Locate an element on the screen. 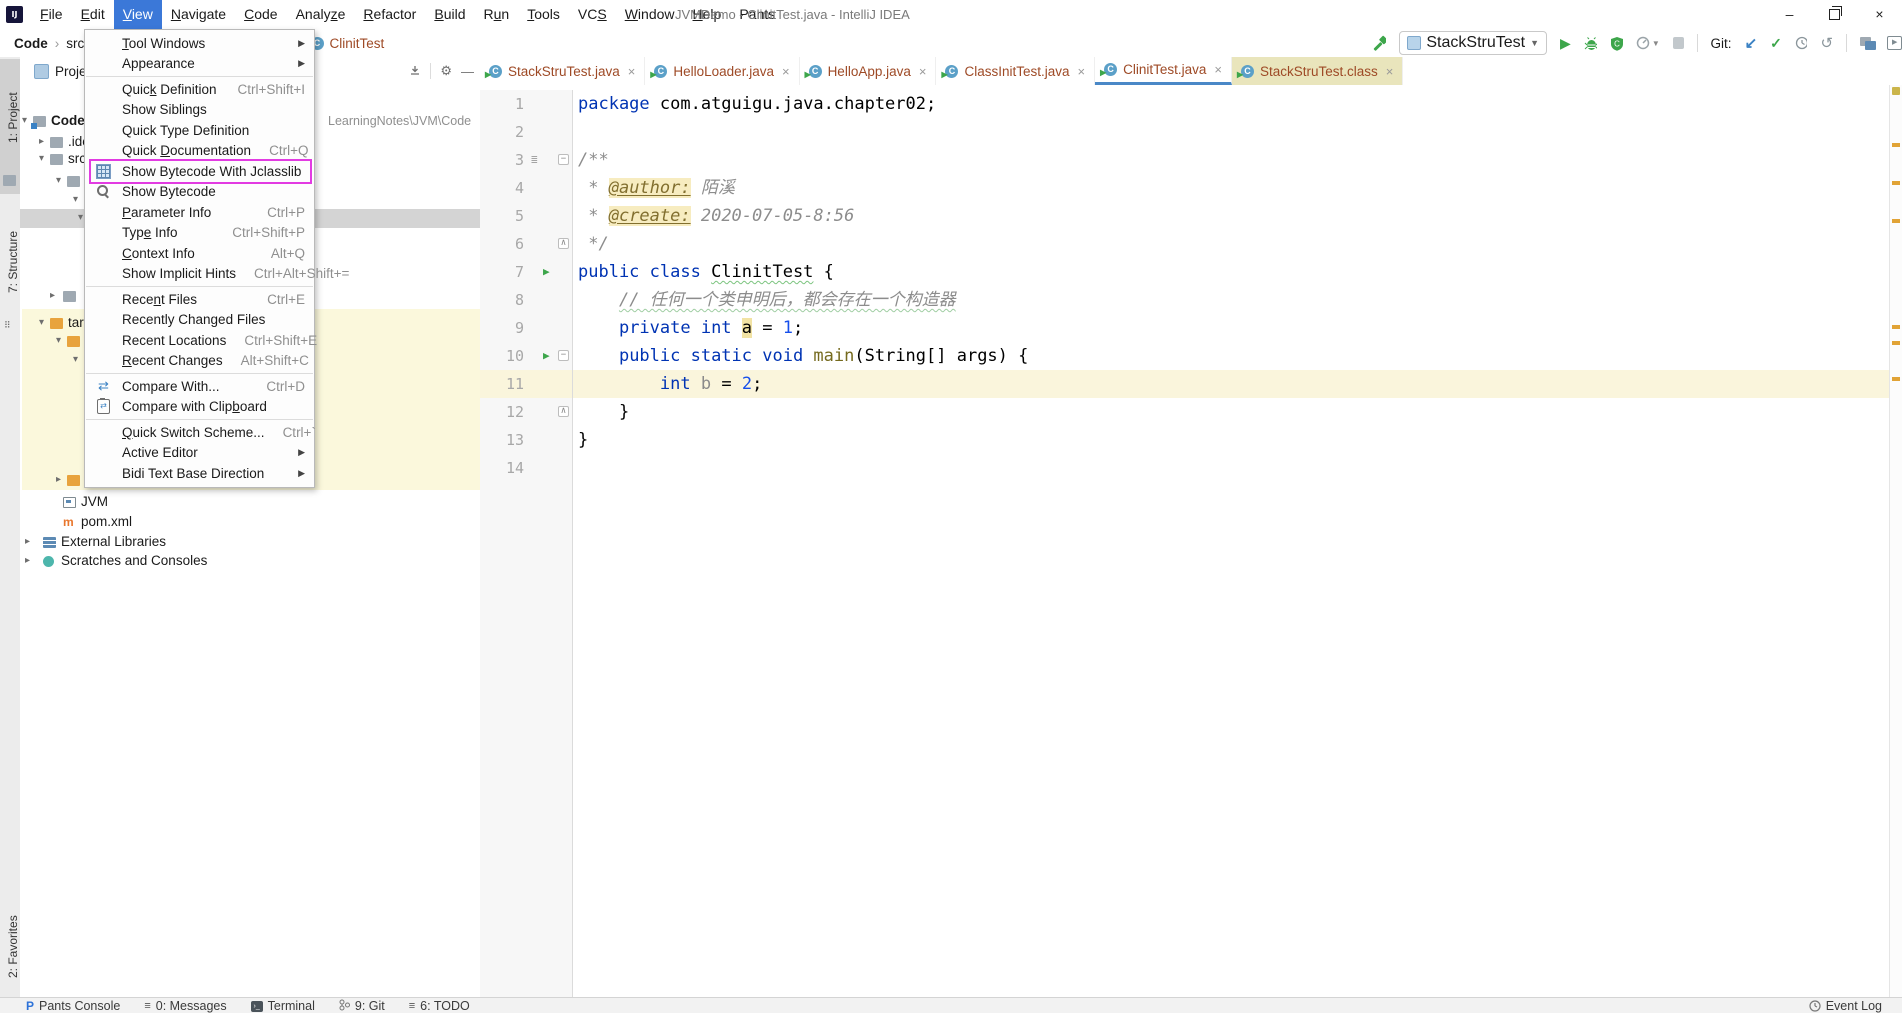 This screenshot has height=1013, width=1902. breadcrumb-item: src is located at coordinates (75, 43).